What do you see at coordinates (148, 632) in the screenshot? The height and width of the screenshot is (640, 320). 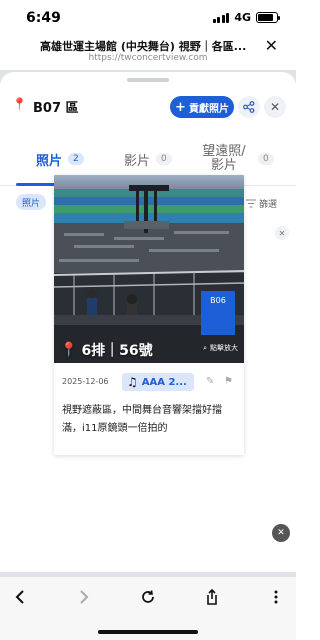 I see `home-indicator` at bounding box center [148, 632].